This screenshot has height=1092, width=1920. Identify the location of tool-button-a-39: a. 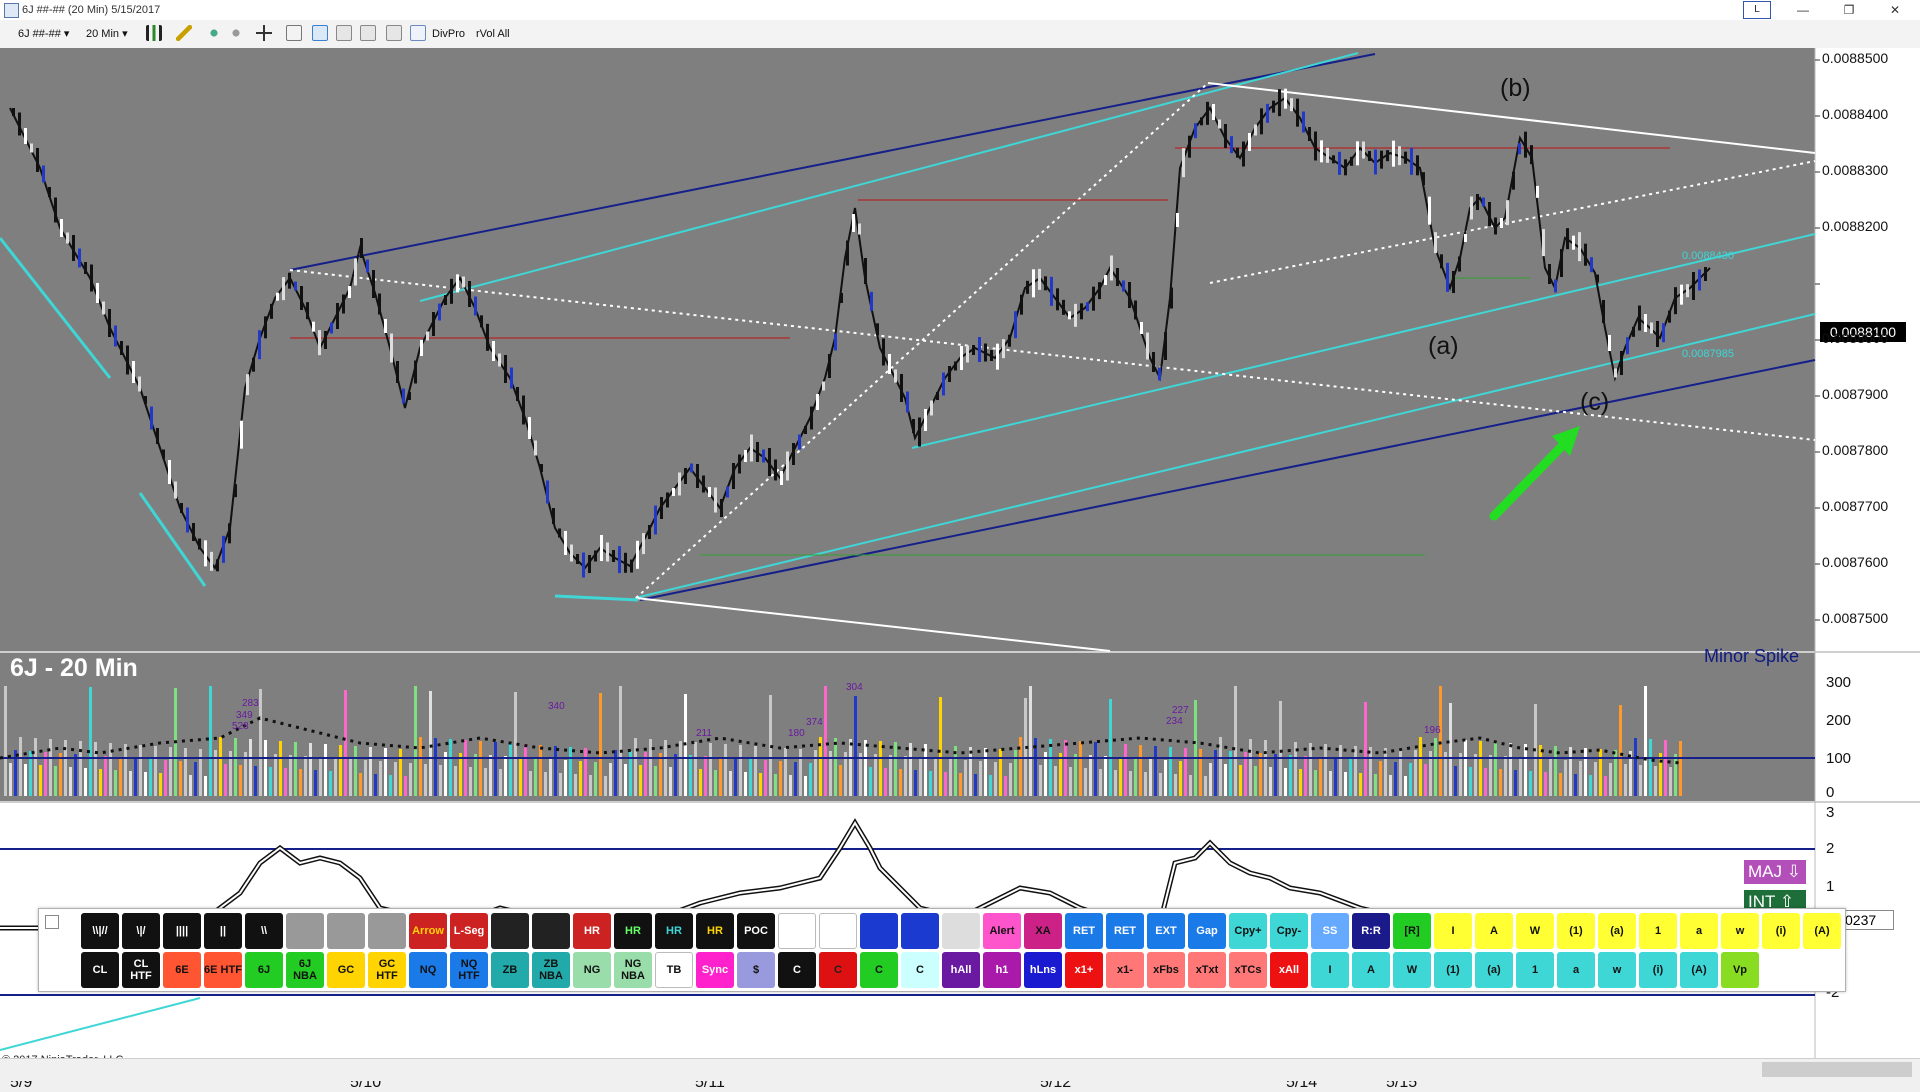
(1699, 931).